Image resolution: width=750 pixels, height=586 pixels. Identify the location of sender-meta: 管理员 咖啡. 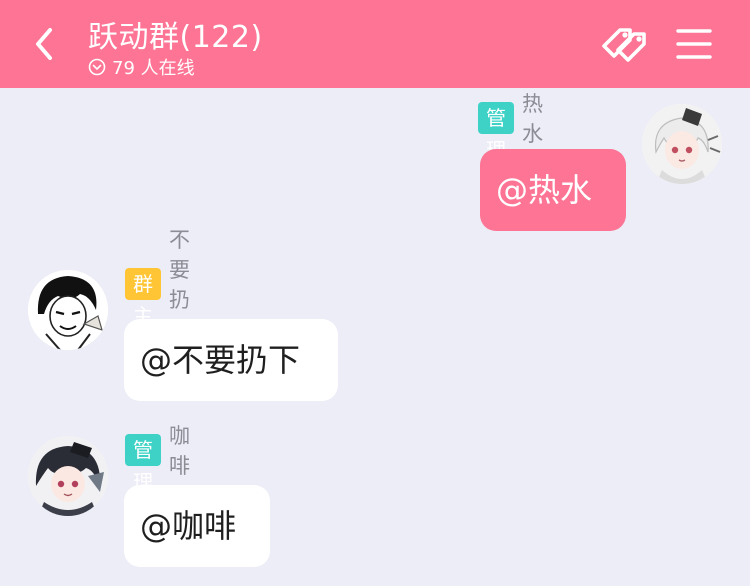
(157, 475).